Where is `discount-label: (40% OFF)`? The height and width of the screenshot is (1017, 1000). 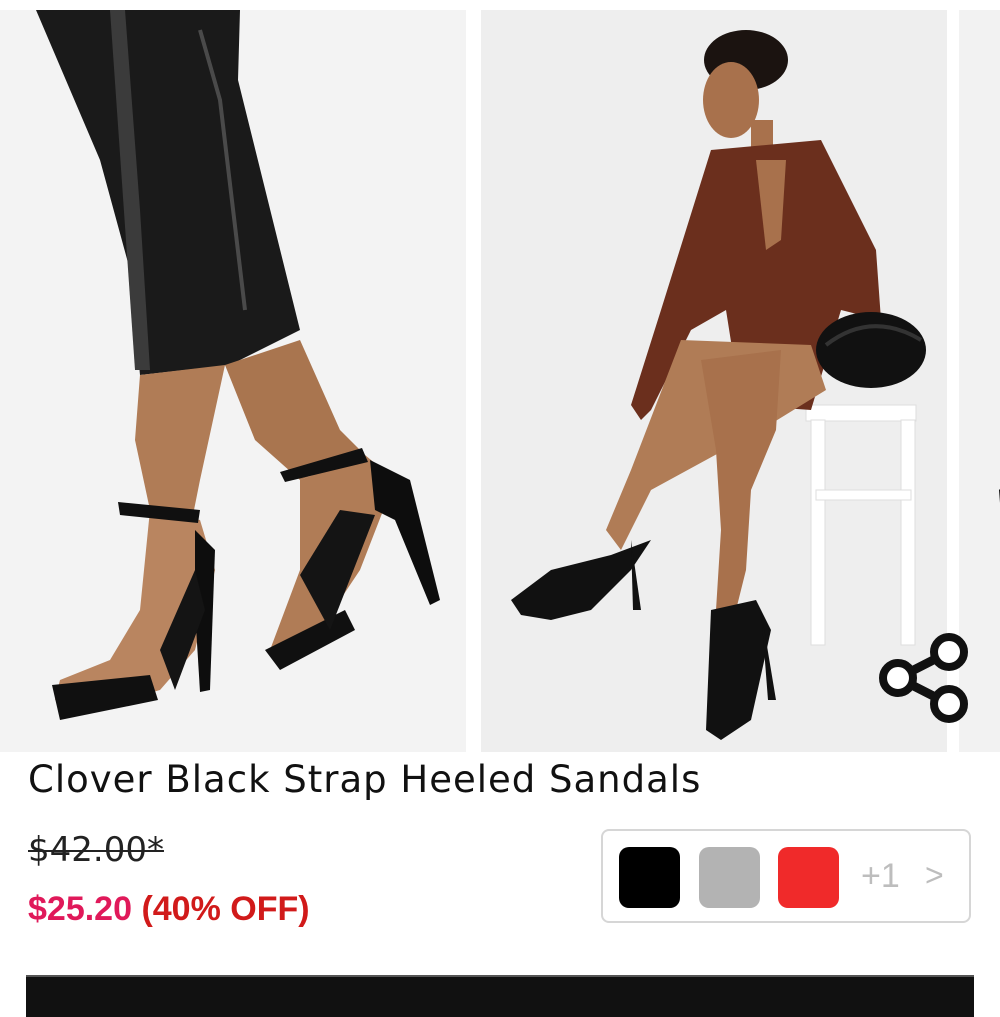 discount-label: (40% OFF) is located at coordinates (225, 909).